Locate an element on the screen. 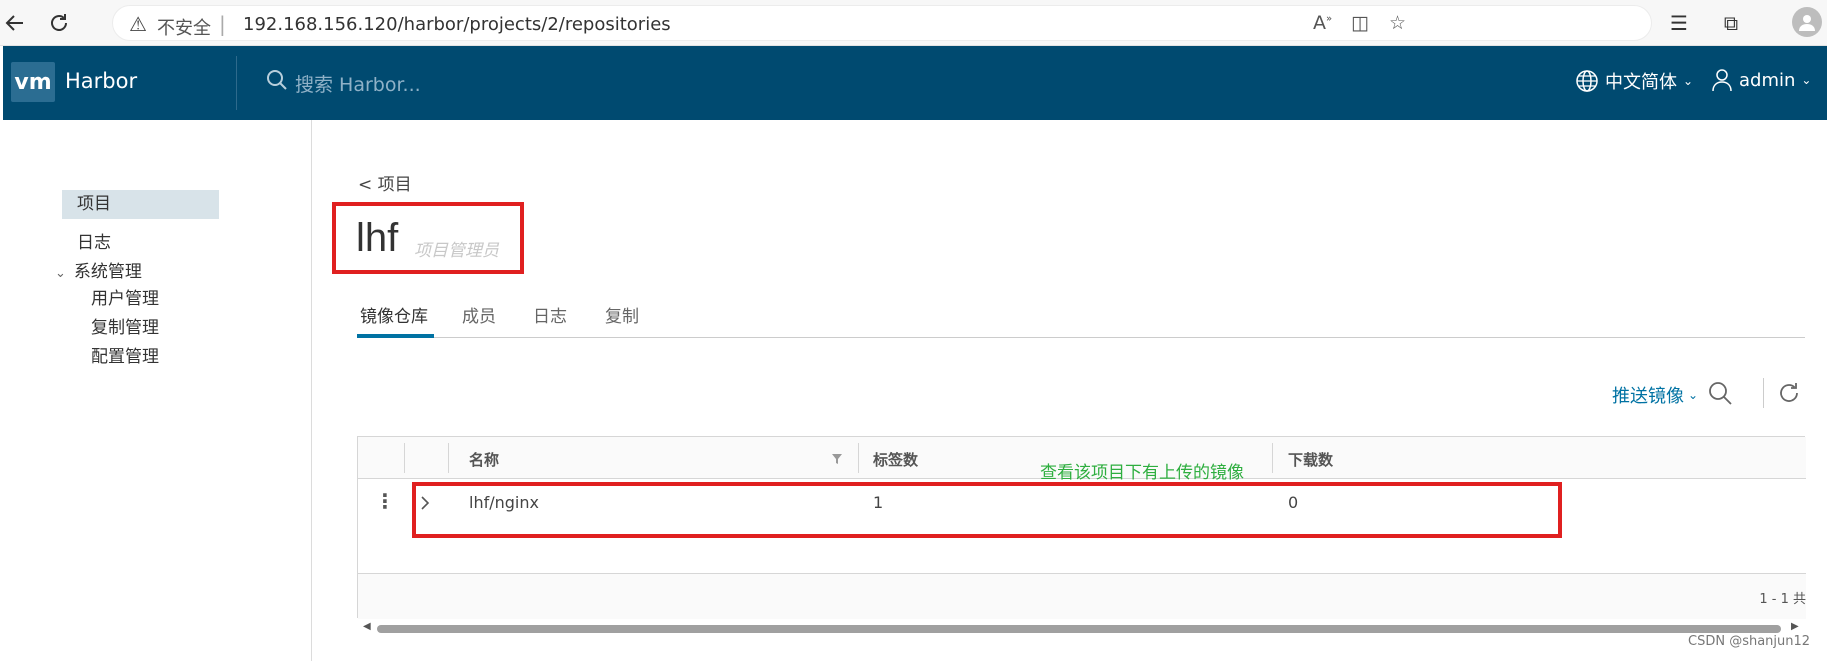 The height and width of the screenshot is (661, 1827). scroll-thumb is located at coordinates (1079, 629).